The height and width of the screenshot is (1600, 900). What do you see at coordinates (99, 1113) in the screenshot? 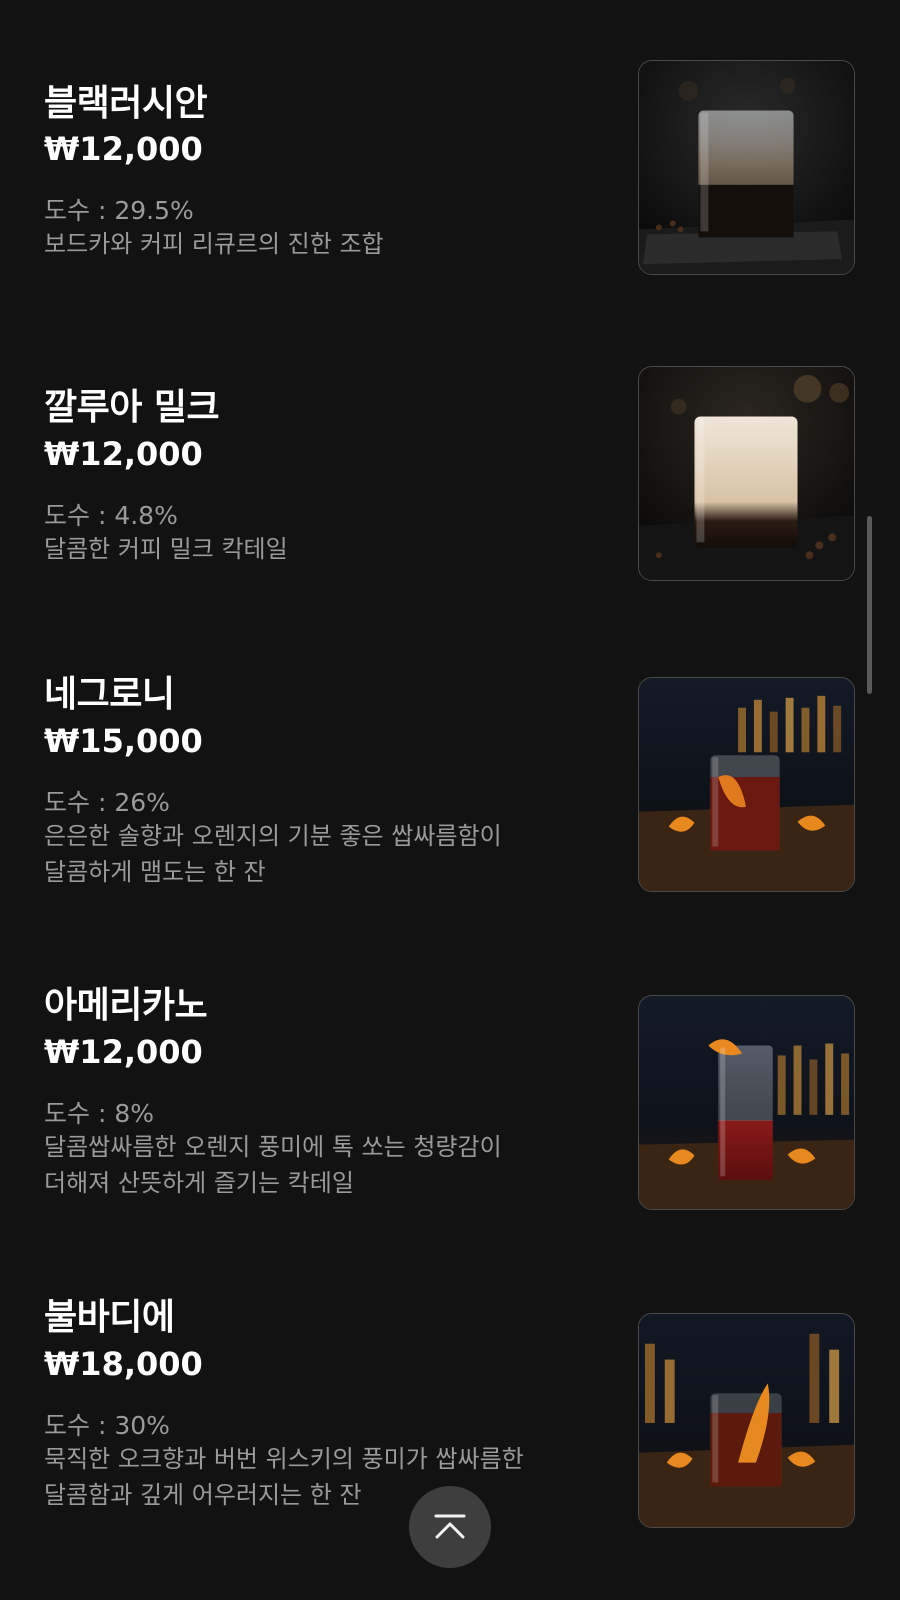
I see `item-abv: 도수 : 8%` at bounding box center [99, 1113].